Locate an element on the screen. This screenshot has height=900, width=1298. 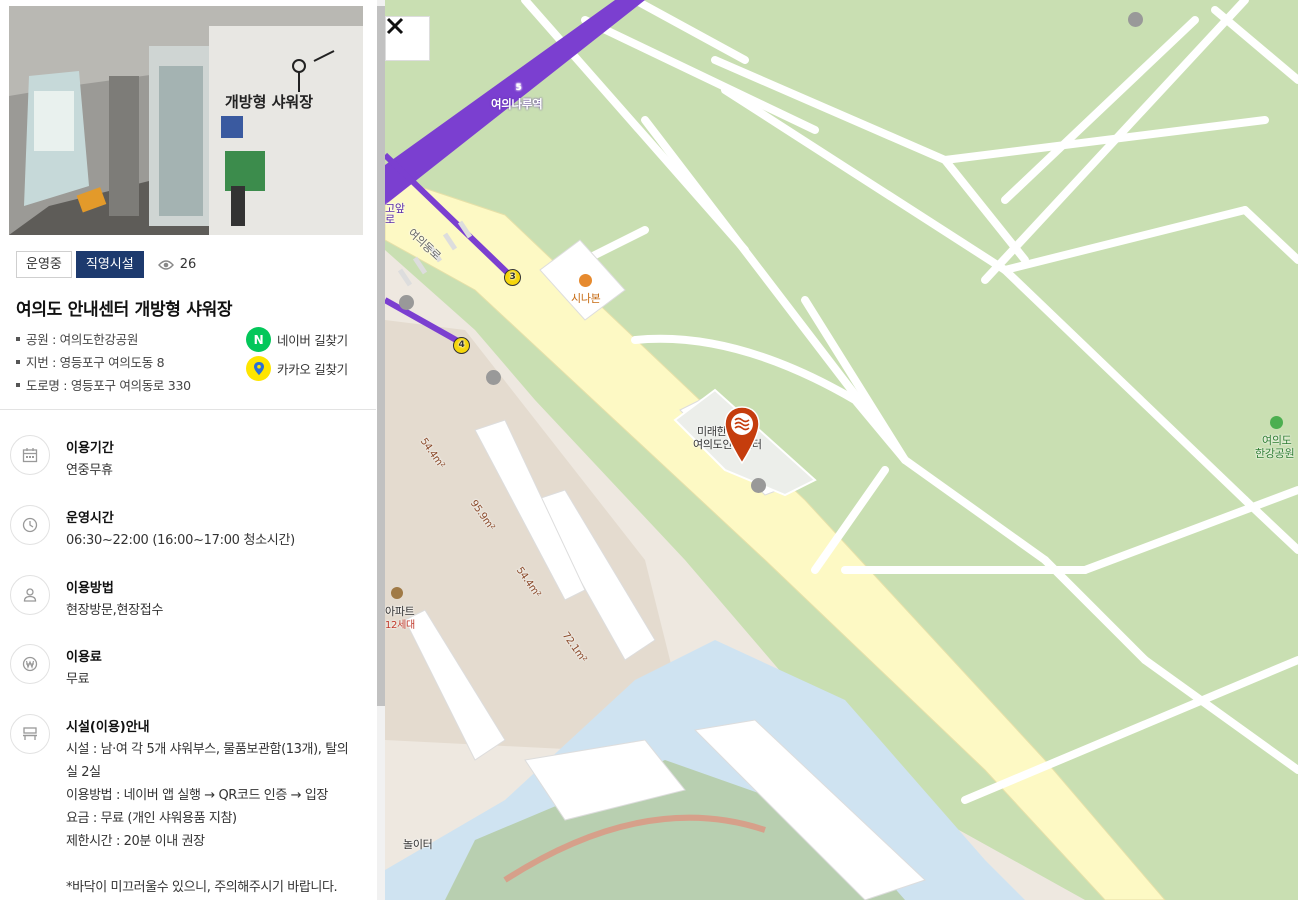
station-label: 여의나루역 is located at coordinates (517, 104).